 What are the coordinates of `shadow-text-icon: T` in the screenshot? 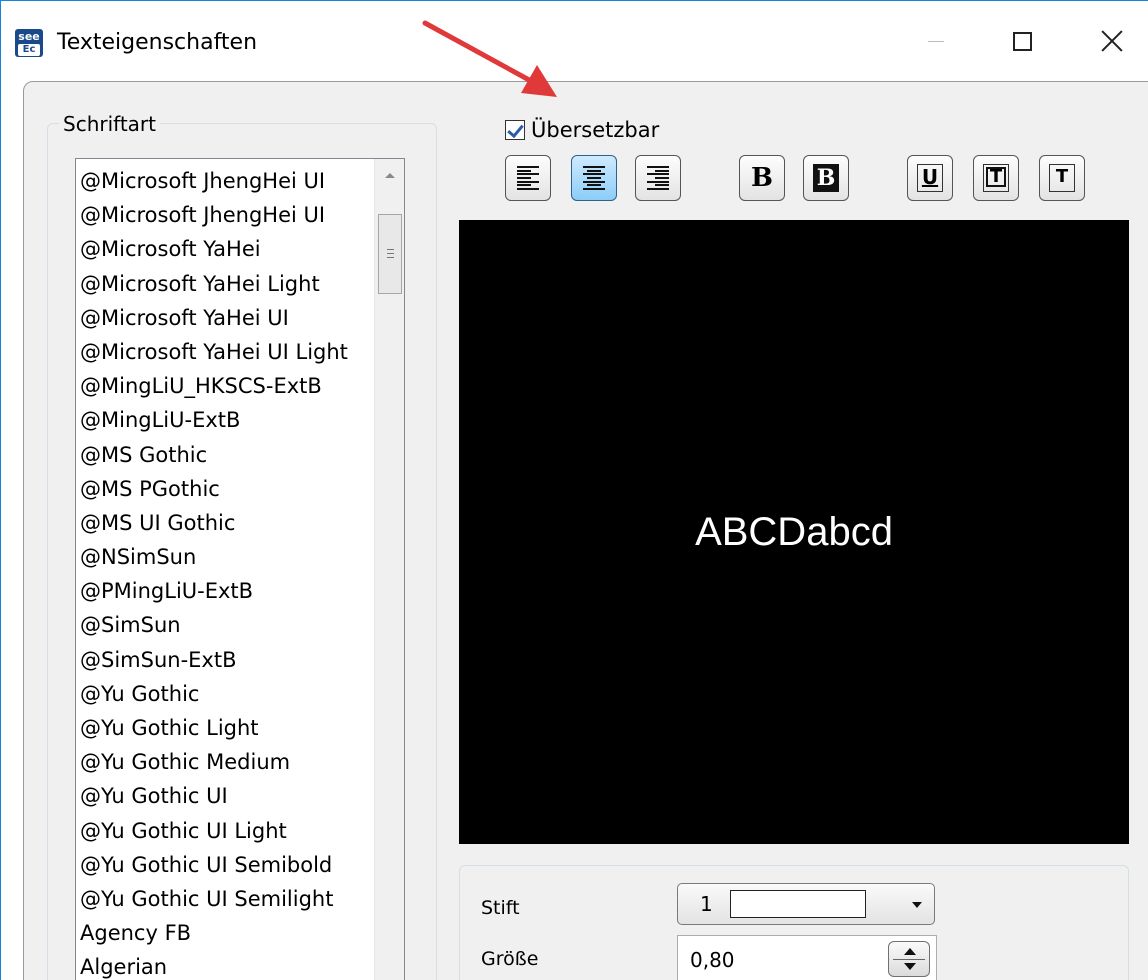 It's located at (1062, 178).